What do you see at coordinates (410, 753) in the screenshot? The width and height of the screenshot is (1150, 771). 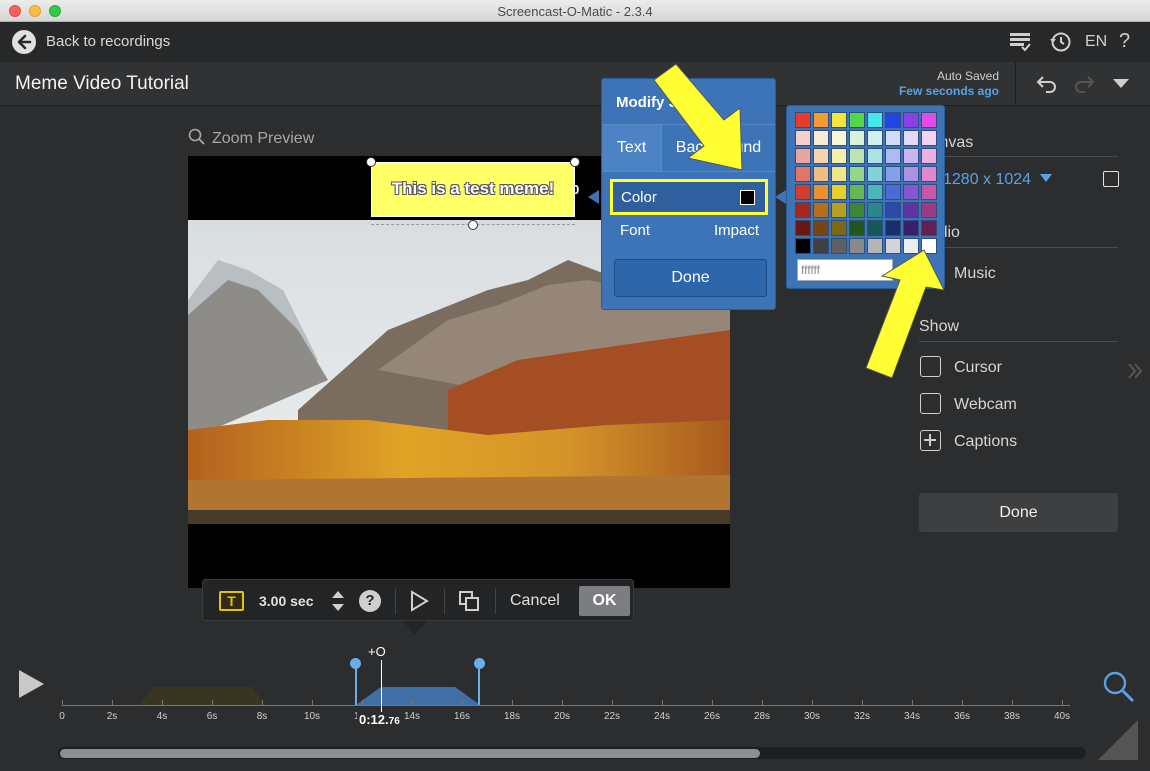 I see `scrollbar-thumb` at bounding box center [410, 753].